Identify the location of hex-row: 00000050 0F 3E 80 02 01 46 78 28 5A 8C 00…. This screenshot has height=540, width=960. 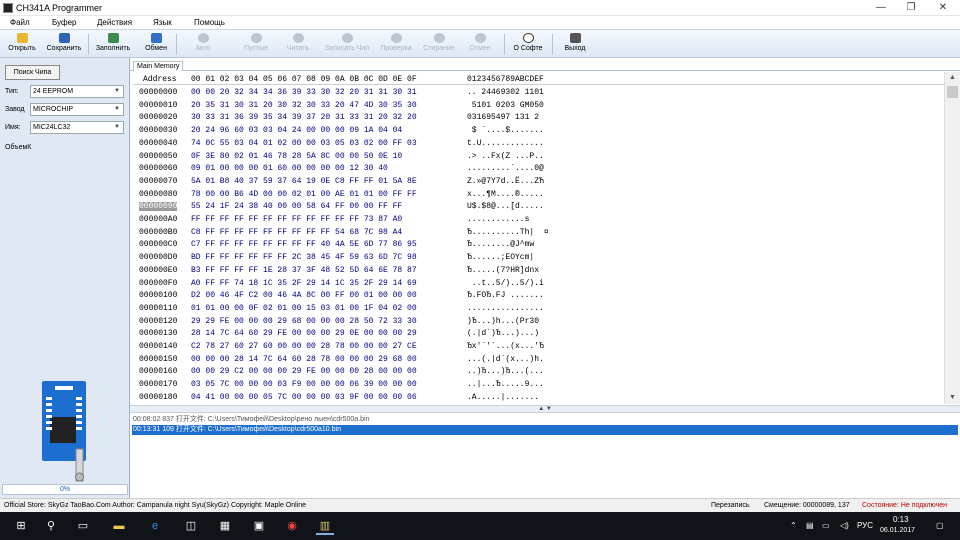
(539, 156).